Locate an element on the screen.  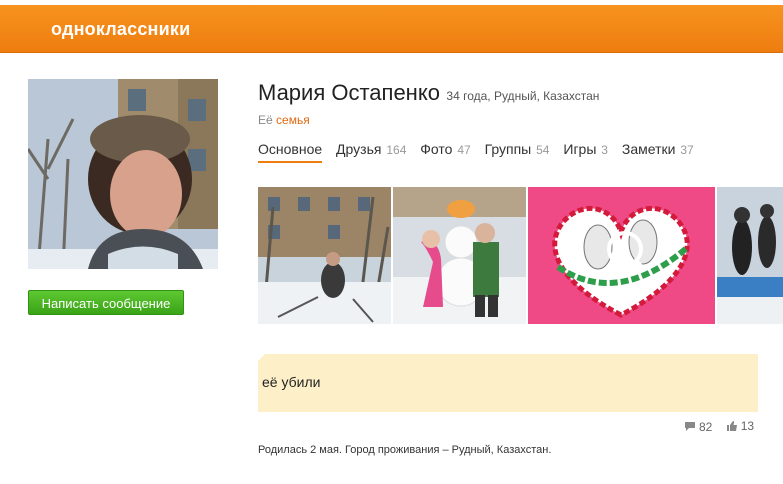
profile-name: Мария Остапенко is located at coordinates (349, 92).